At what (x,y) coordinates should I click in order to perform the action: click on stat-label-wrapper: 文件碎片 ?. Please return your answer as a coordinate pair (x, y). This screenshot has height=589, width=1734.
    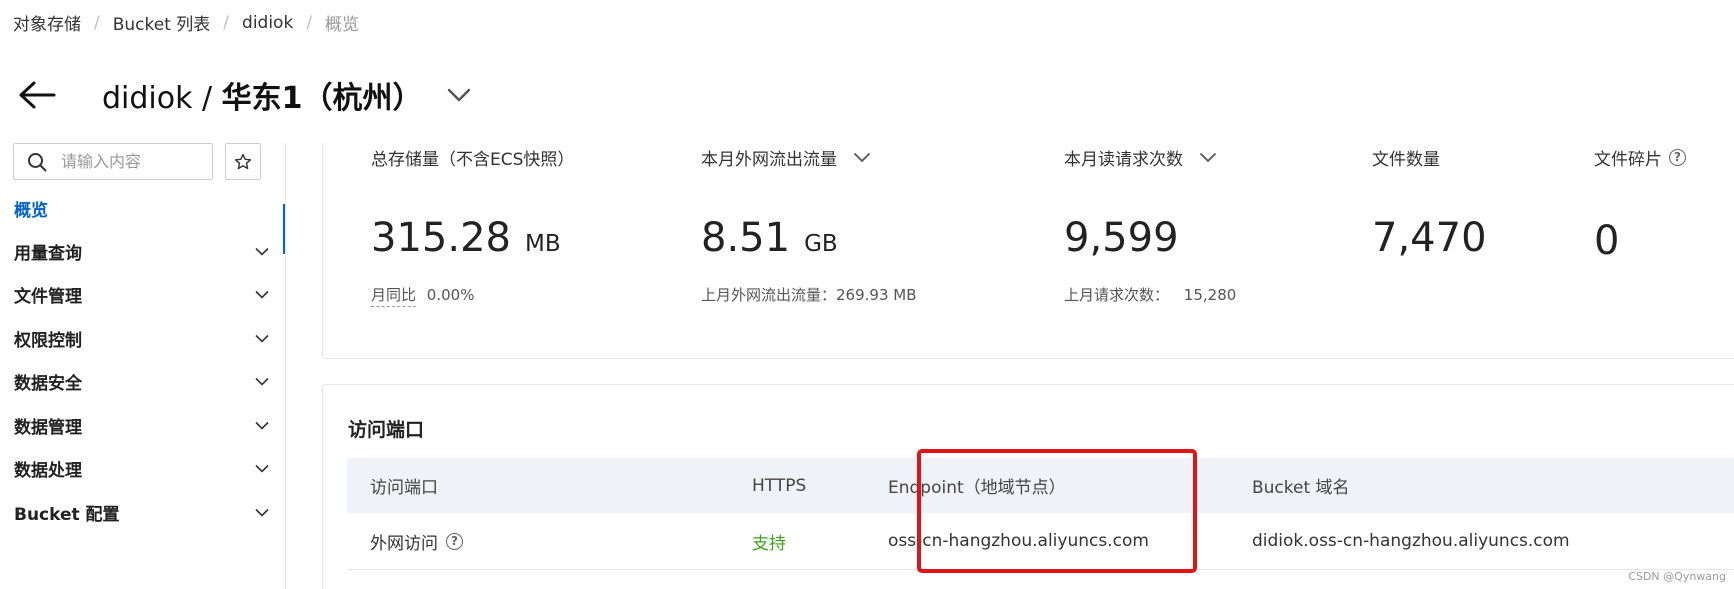
    Looking at the image, I should click on (1640, 157).